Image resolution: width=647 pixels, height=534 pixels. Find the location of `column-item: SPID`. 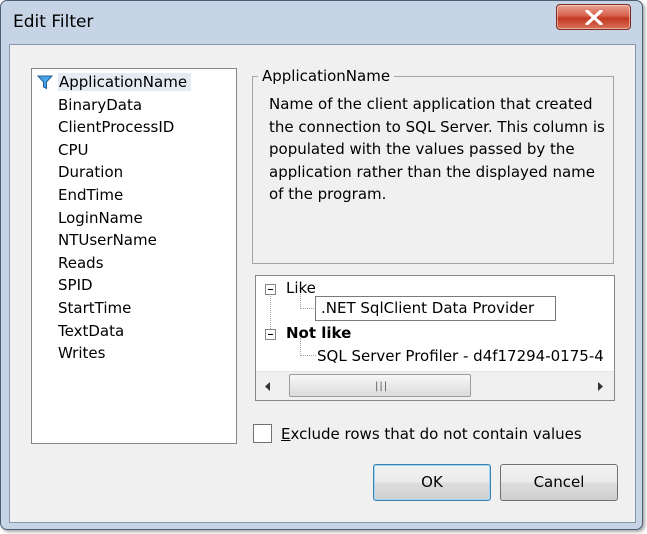

column-item: SPID is located at coordinates (134, 285).